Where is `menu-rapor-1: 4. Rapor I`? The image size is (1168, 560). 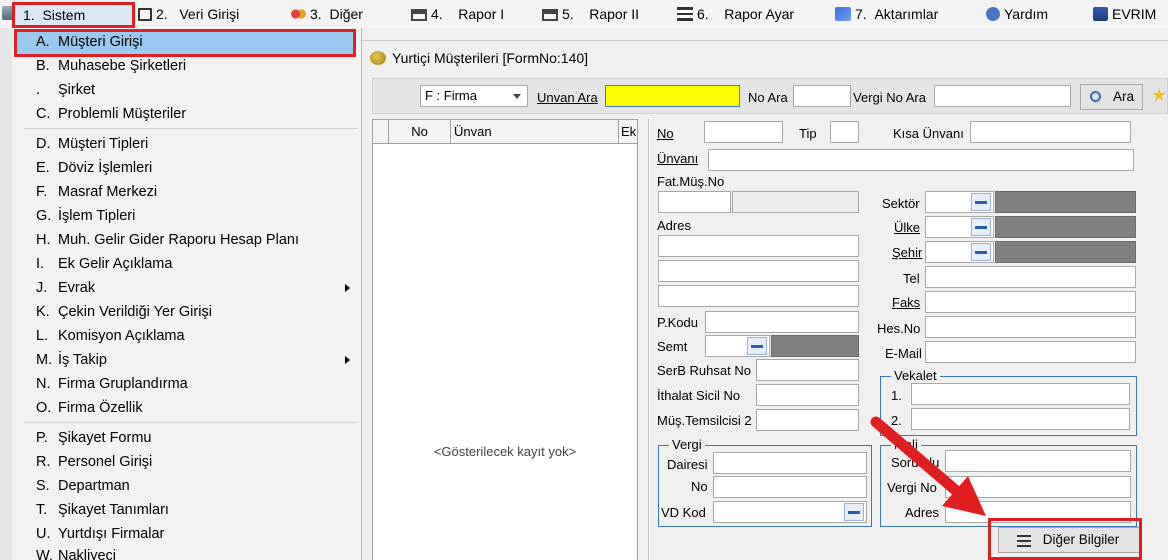 menu-rapor-1: 4. Rapor I is located at coordinates (457, 14).